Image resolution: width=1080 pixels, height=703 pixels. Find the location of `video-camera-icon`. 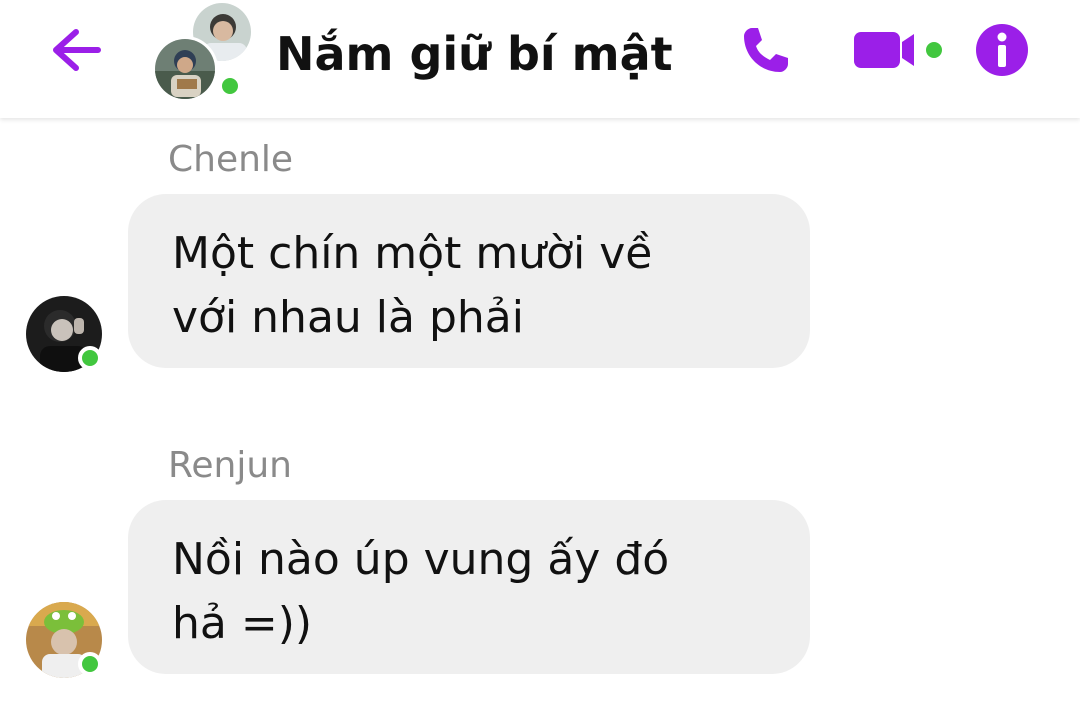

video-camera-icon is located at coordinates (898, 50).